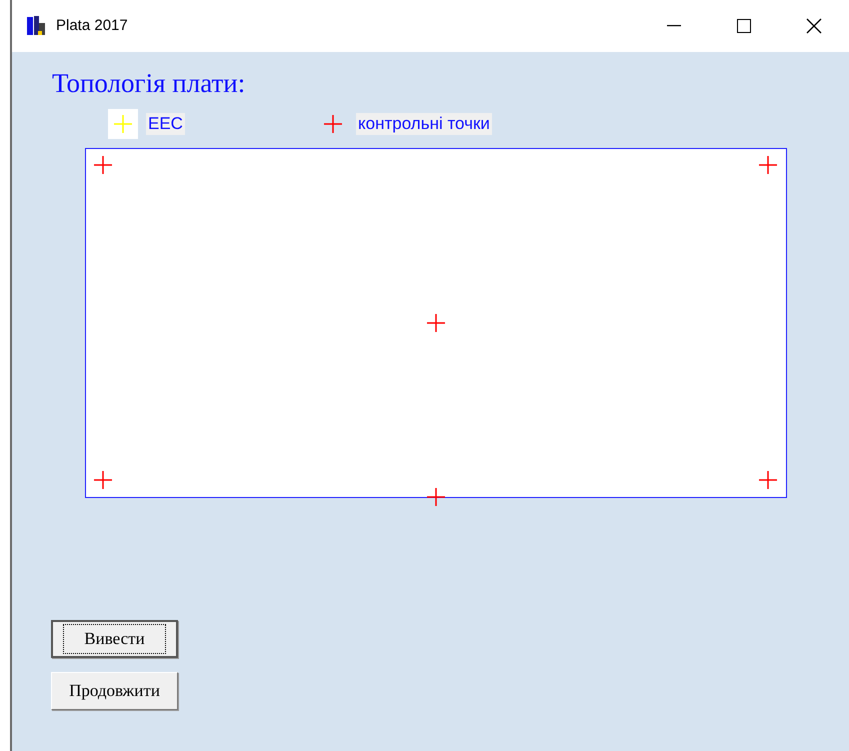  I want to click on app-icon, so click(37, 26).